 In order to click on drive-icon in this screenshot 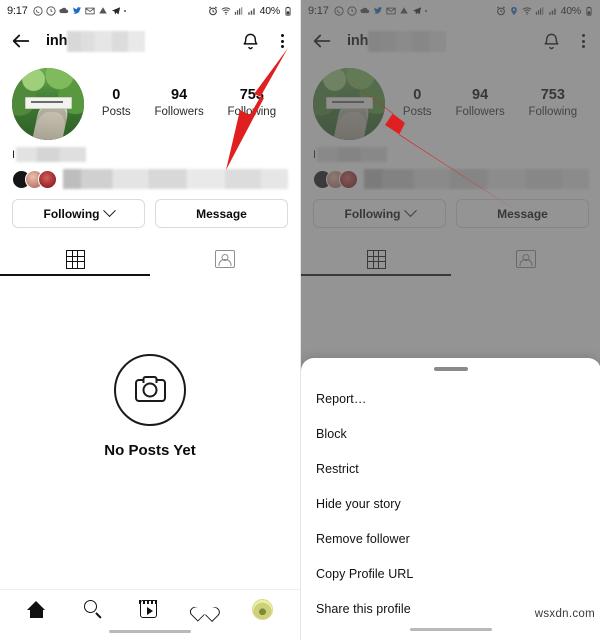, I will do `click(102, 10)`.